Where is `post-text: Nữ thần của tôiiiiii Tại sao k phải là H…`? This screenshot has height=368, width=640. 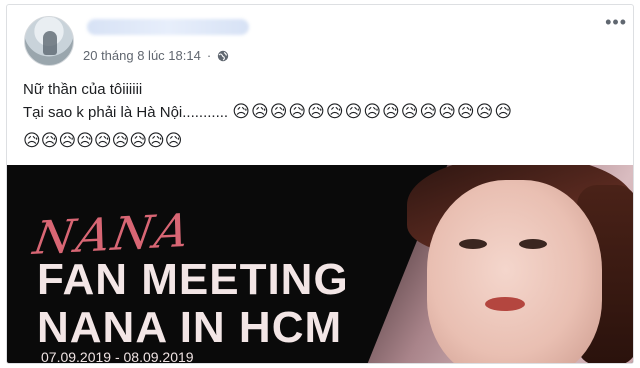
post-text: Nữ thần của tôiiiiii Tại sao k phải là H… is located at coordinates (268, 101).